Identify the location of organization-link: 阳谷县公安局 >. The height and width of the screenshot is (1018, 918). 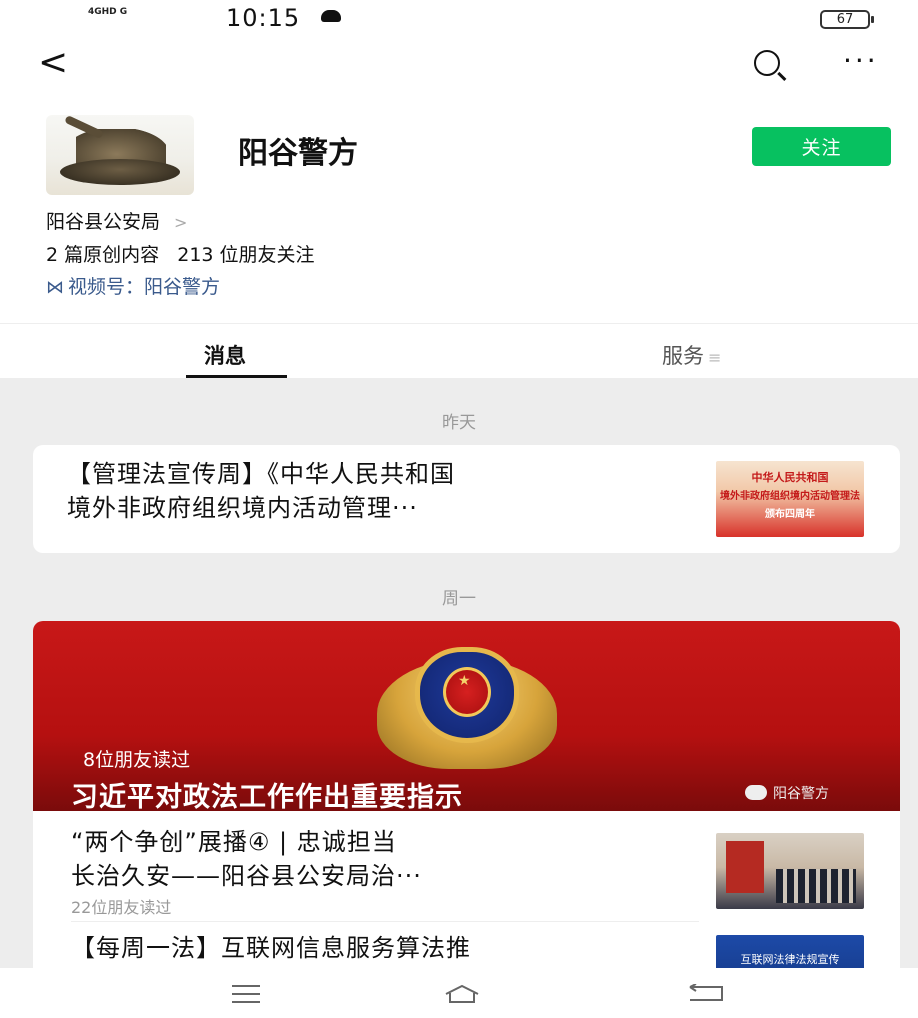
(116, 220).